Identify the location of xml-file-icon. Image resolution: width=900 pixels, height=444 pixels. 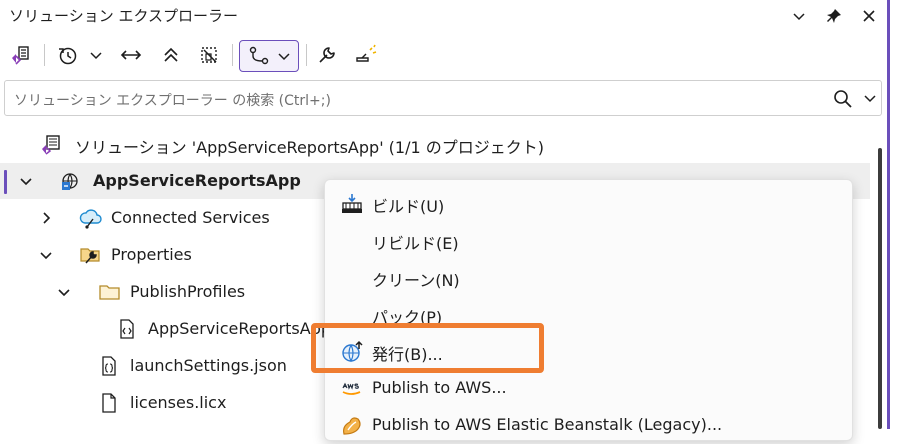
(127, 329).